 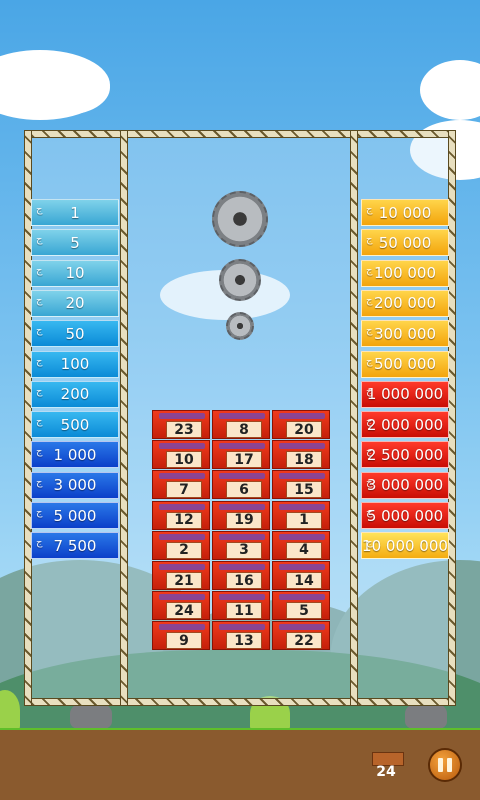 I want to click on mystery-box: 3, so click(x=241, y=545).